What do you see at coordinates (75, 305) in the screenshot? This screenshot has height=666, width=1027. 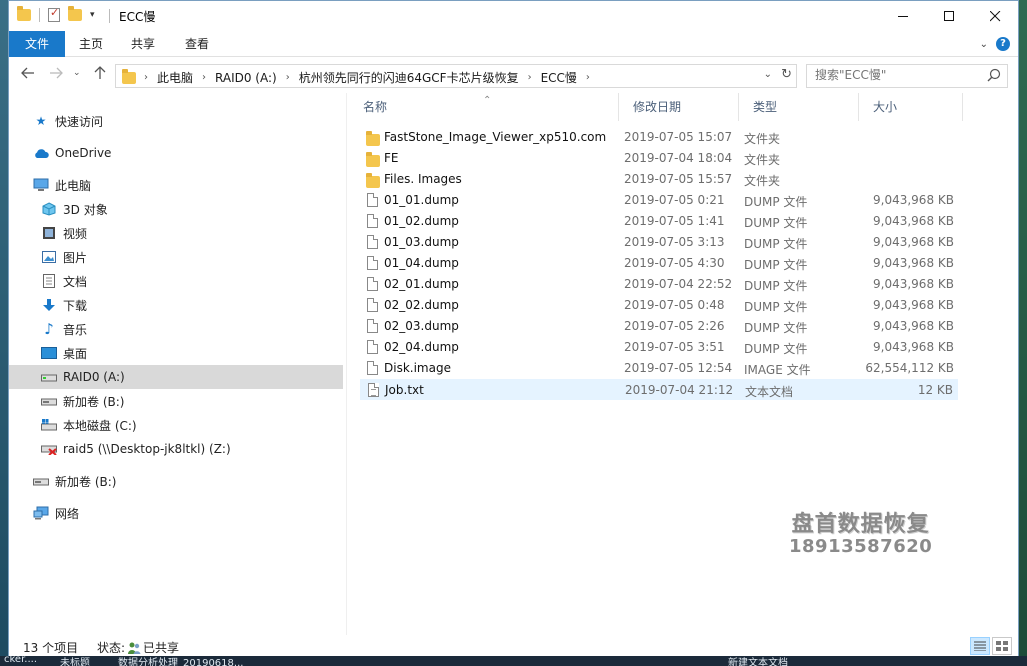 I see `nav-item-label: 下载` at bounding box center [75, 305].